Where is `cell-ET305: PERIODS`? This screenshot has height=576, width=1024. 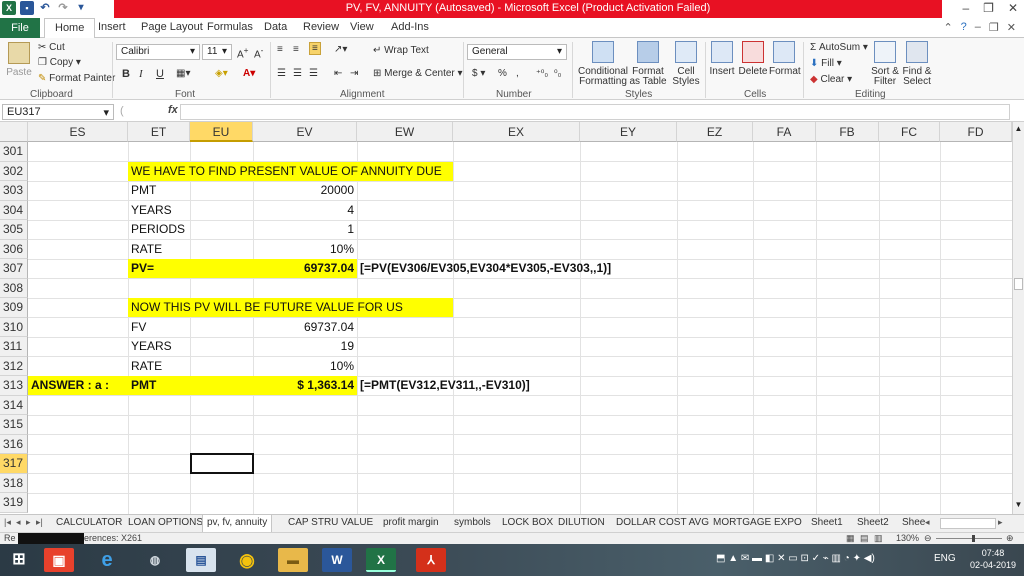 cell-ET305: PERIODS is located at coordinates (158, 229).